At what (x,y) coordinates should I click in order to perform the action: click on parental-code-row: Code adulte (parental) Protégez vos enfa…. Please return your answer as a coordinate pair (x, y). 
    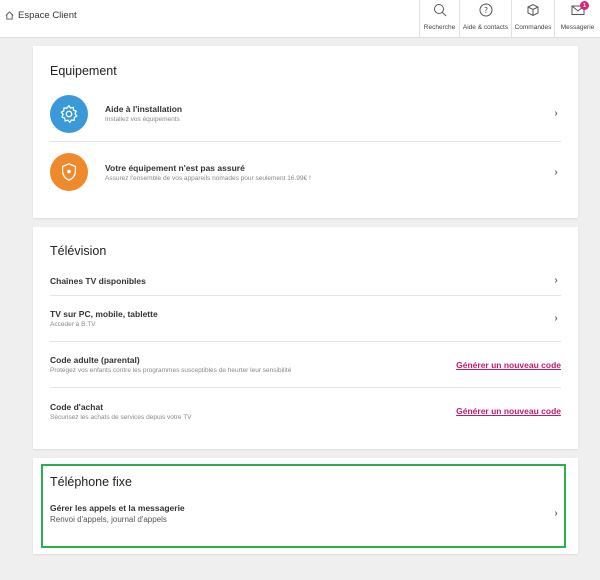
    Looking at the image, I should click on (305, 365).